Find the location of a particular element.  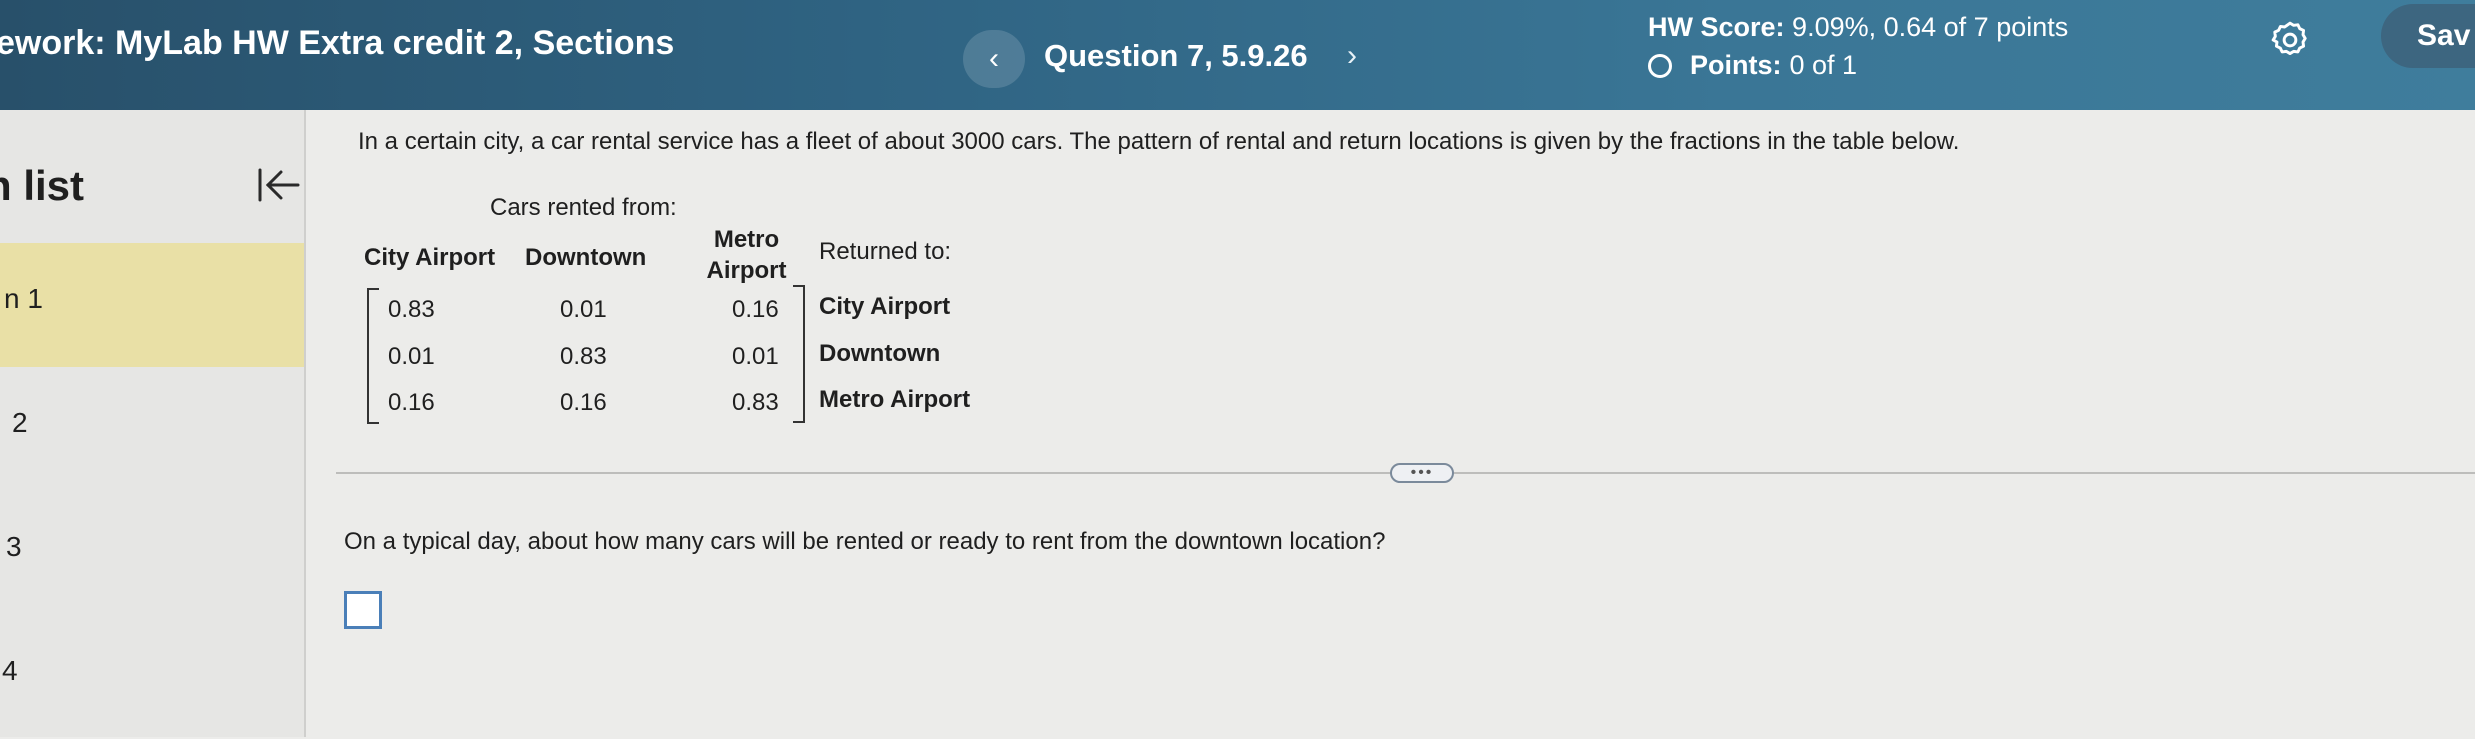

expand-more-button: ••• is located at coordinates (1422, 473).